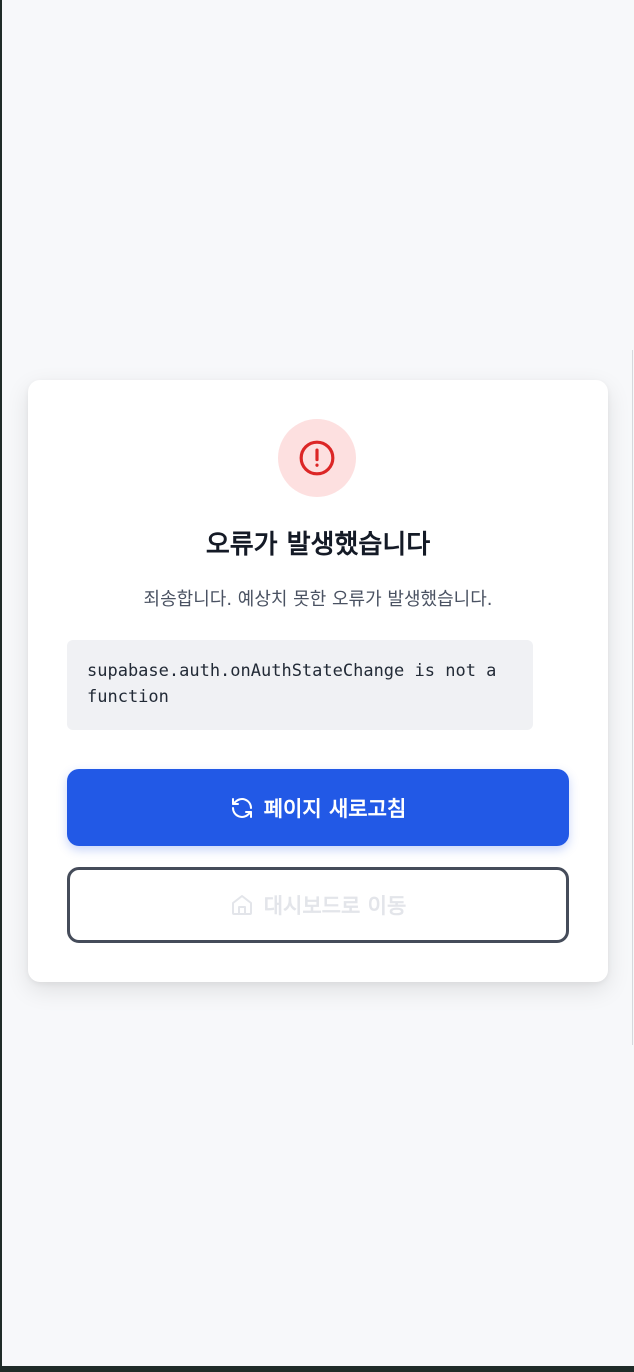  What do you see at coordinates (318, 545) in the screenshot?
I see `error-title: 오류가 발생했습니다` at bounding box center [318, 545].